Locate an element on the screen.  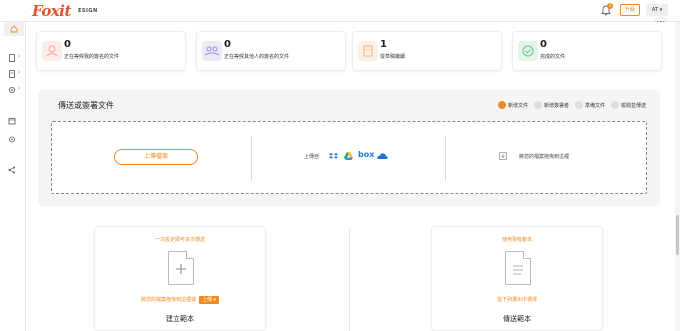
card-drafts: 1 從草稿繼續 is located at coordinates (427, 51).